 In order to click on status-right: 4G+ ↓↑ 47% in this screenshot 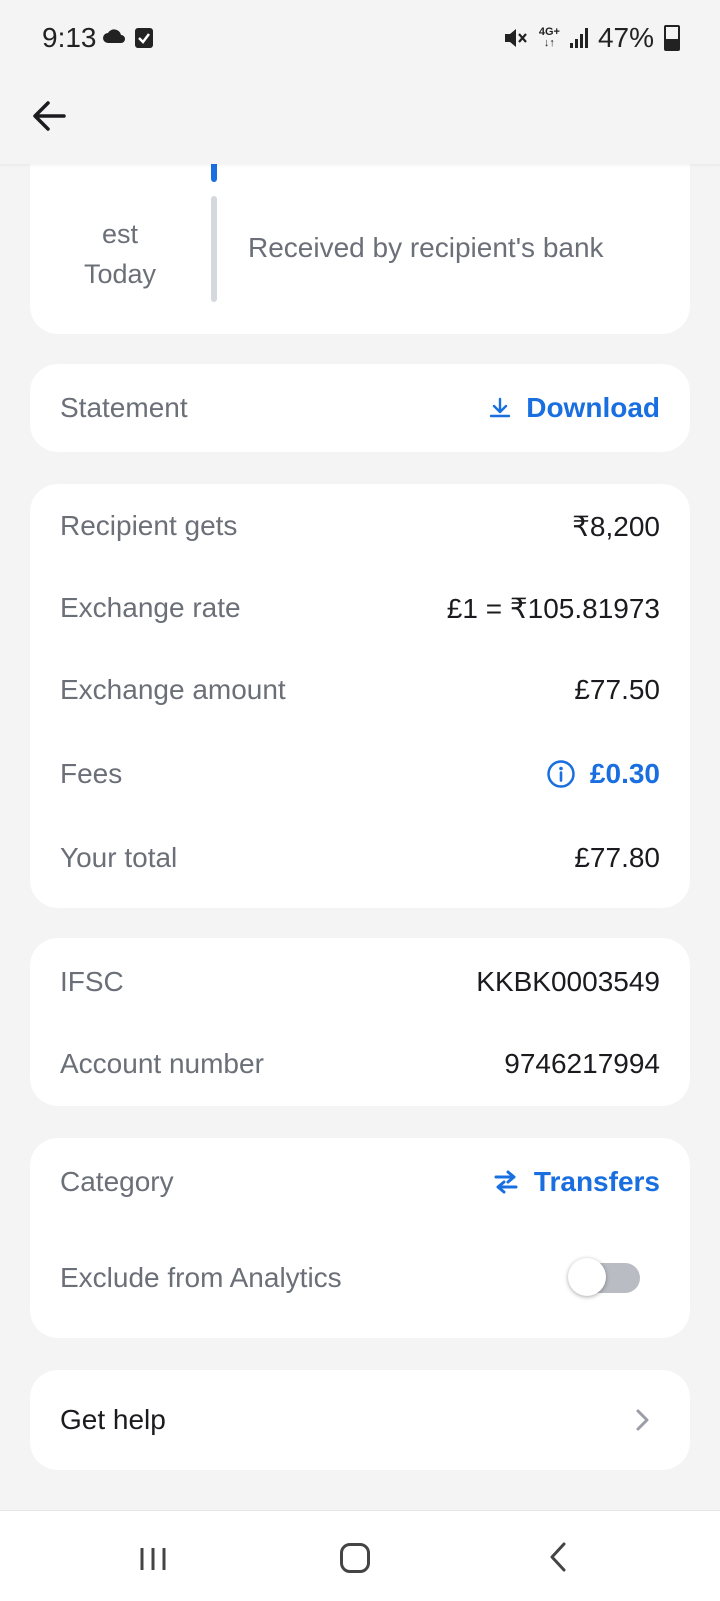, I will do `click(591, 38)`.